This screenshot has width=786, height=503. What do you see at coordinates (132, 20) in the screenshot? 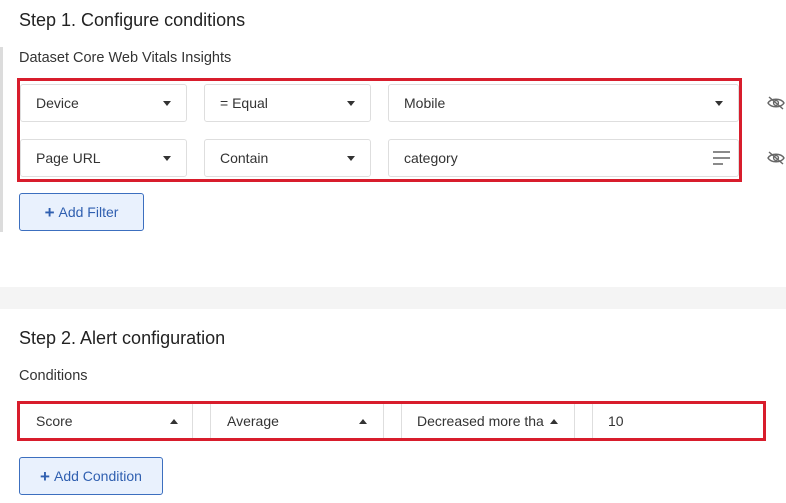
I see `step1-title: Step 1. Configure conditions` at bounding box center [132, 20].